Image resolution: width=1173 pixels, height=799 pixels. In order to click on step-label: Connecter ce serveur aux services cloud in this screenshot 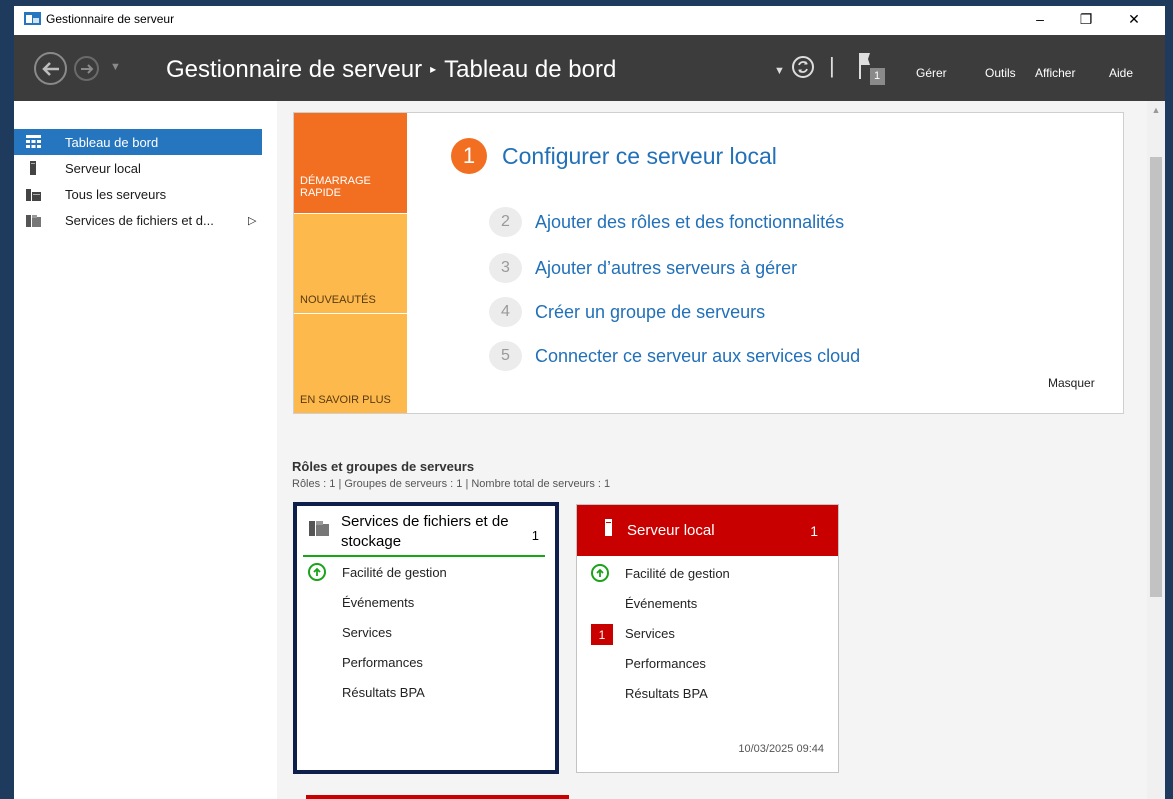, I will do `click(697, 356)`.